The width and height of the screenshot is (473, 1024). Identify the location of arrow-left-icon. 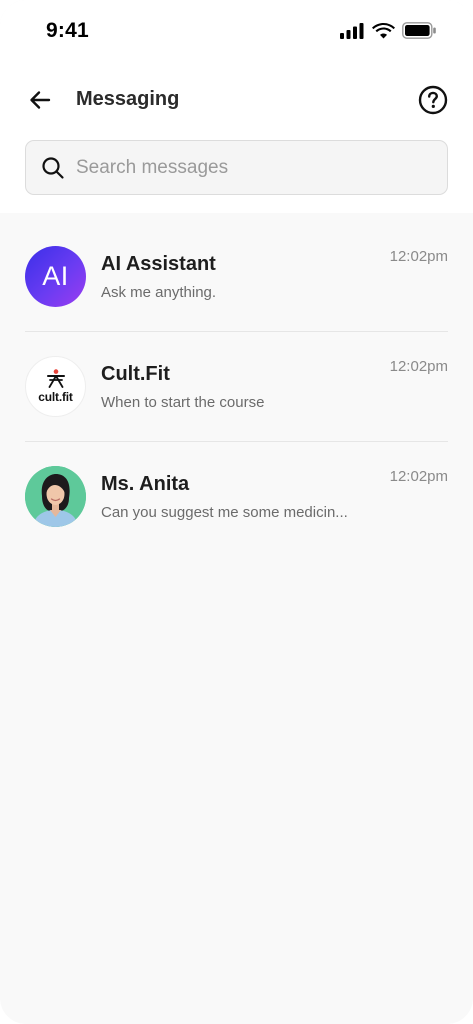
(40, 100).